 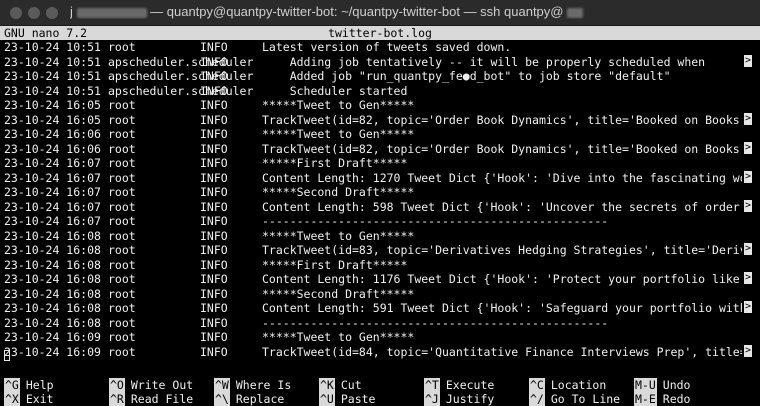 What do you see at coordinates (567, 385) in the screenshot?
I see `shortcut-location: ^C Location` at bounding box center [567, 385].